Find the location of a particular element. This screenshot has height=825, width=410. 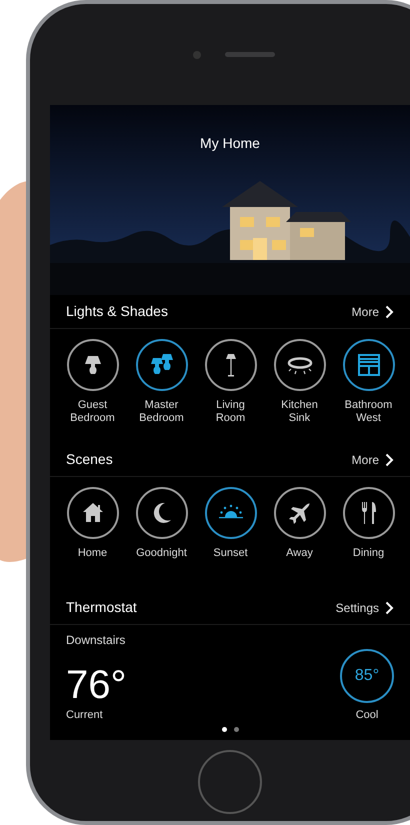

device-label: Goodnight is located at coordinates (161, 553).